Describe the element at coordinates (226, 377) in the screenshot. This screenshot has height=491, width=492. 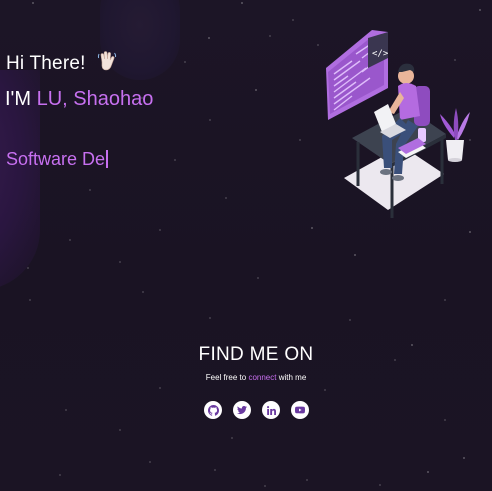
I see `subtitle-before: Feel free to` at that location.